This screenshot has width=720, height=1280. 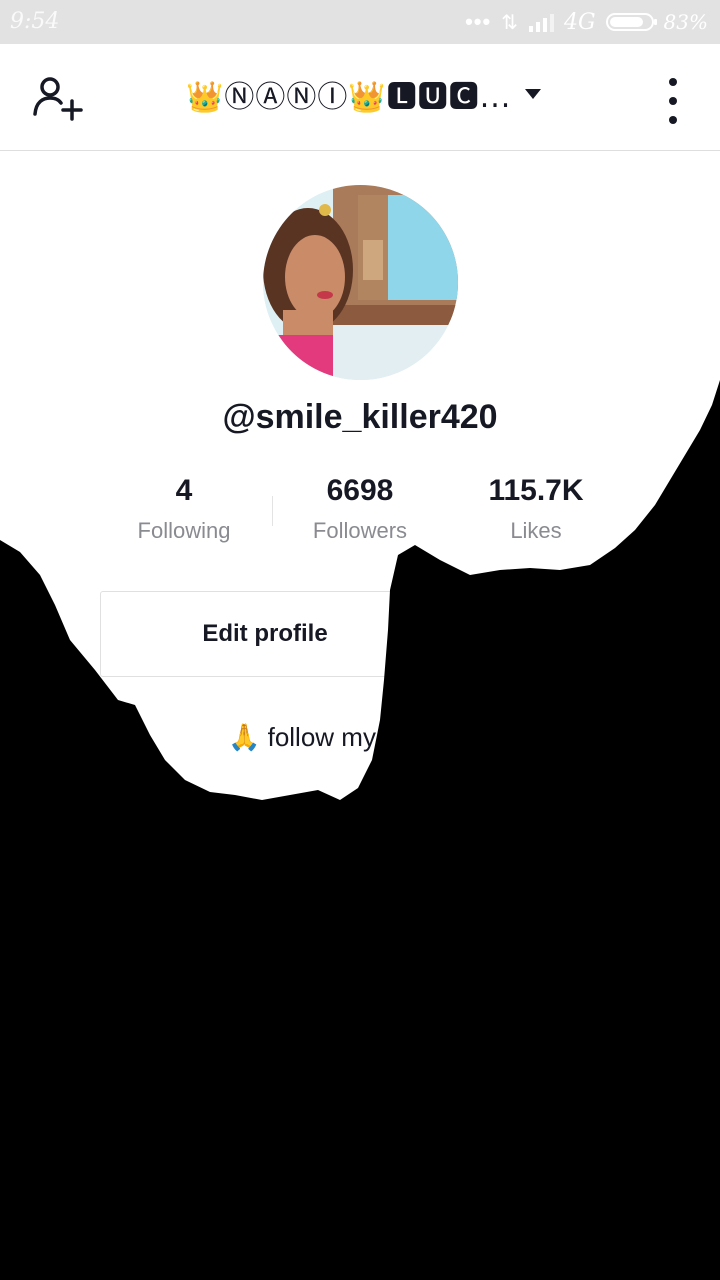 What do you see at coordinates (35, 21) in the screenshot?
I see `status-time: 9:54` at bounding box center [35, 21].